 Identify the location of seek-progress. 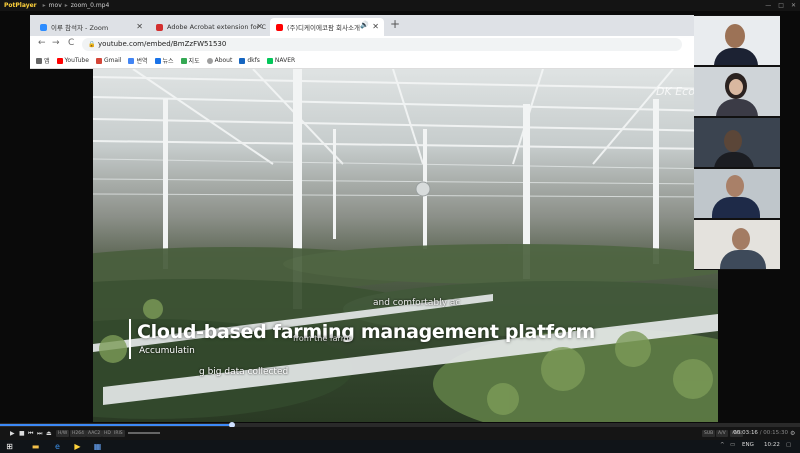
(116, 425).